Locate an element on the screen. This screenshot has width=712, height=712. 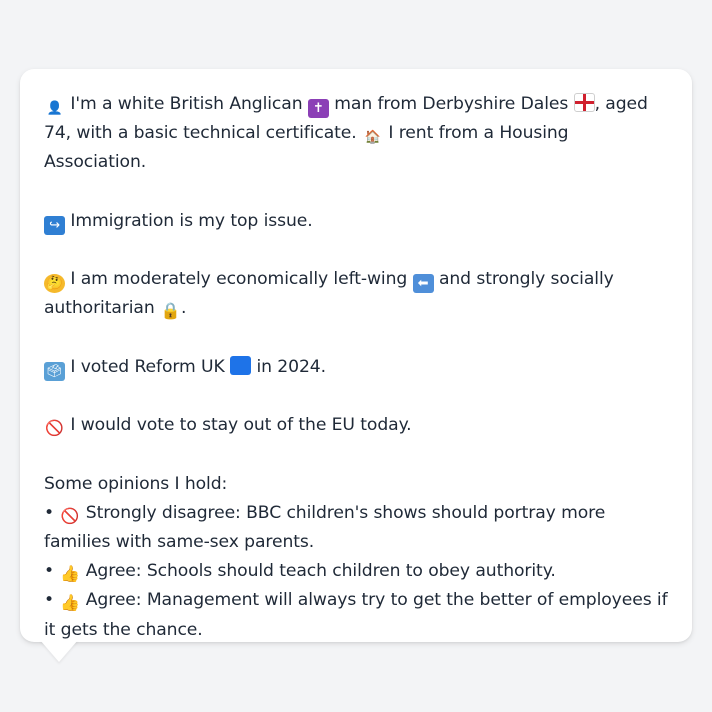
vote-paragraph: 🗳 I voted Reform UK in 2024. is located at coordinates (356, 367).